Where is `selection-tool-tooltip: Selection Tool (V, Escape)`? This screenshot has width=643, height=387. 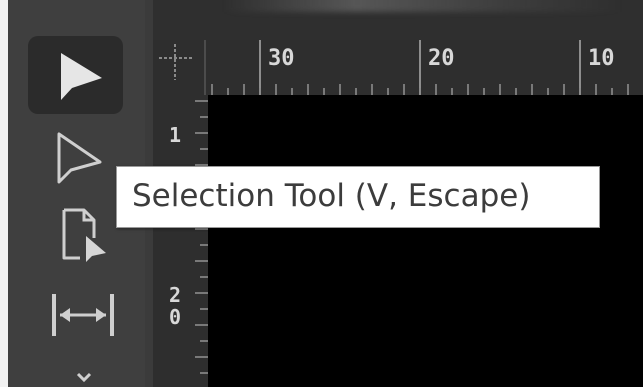 selection-tool-tooltip: Selection Tool (V, Escape) is located at coordinates (358, 197).